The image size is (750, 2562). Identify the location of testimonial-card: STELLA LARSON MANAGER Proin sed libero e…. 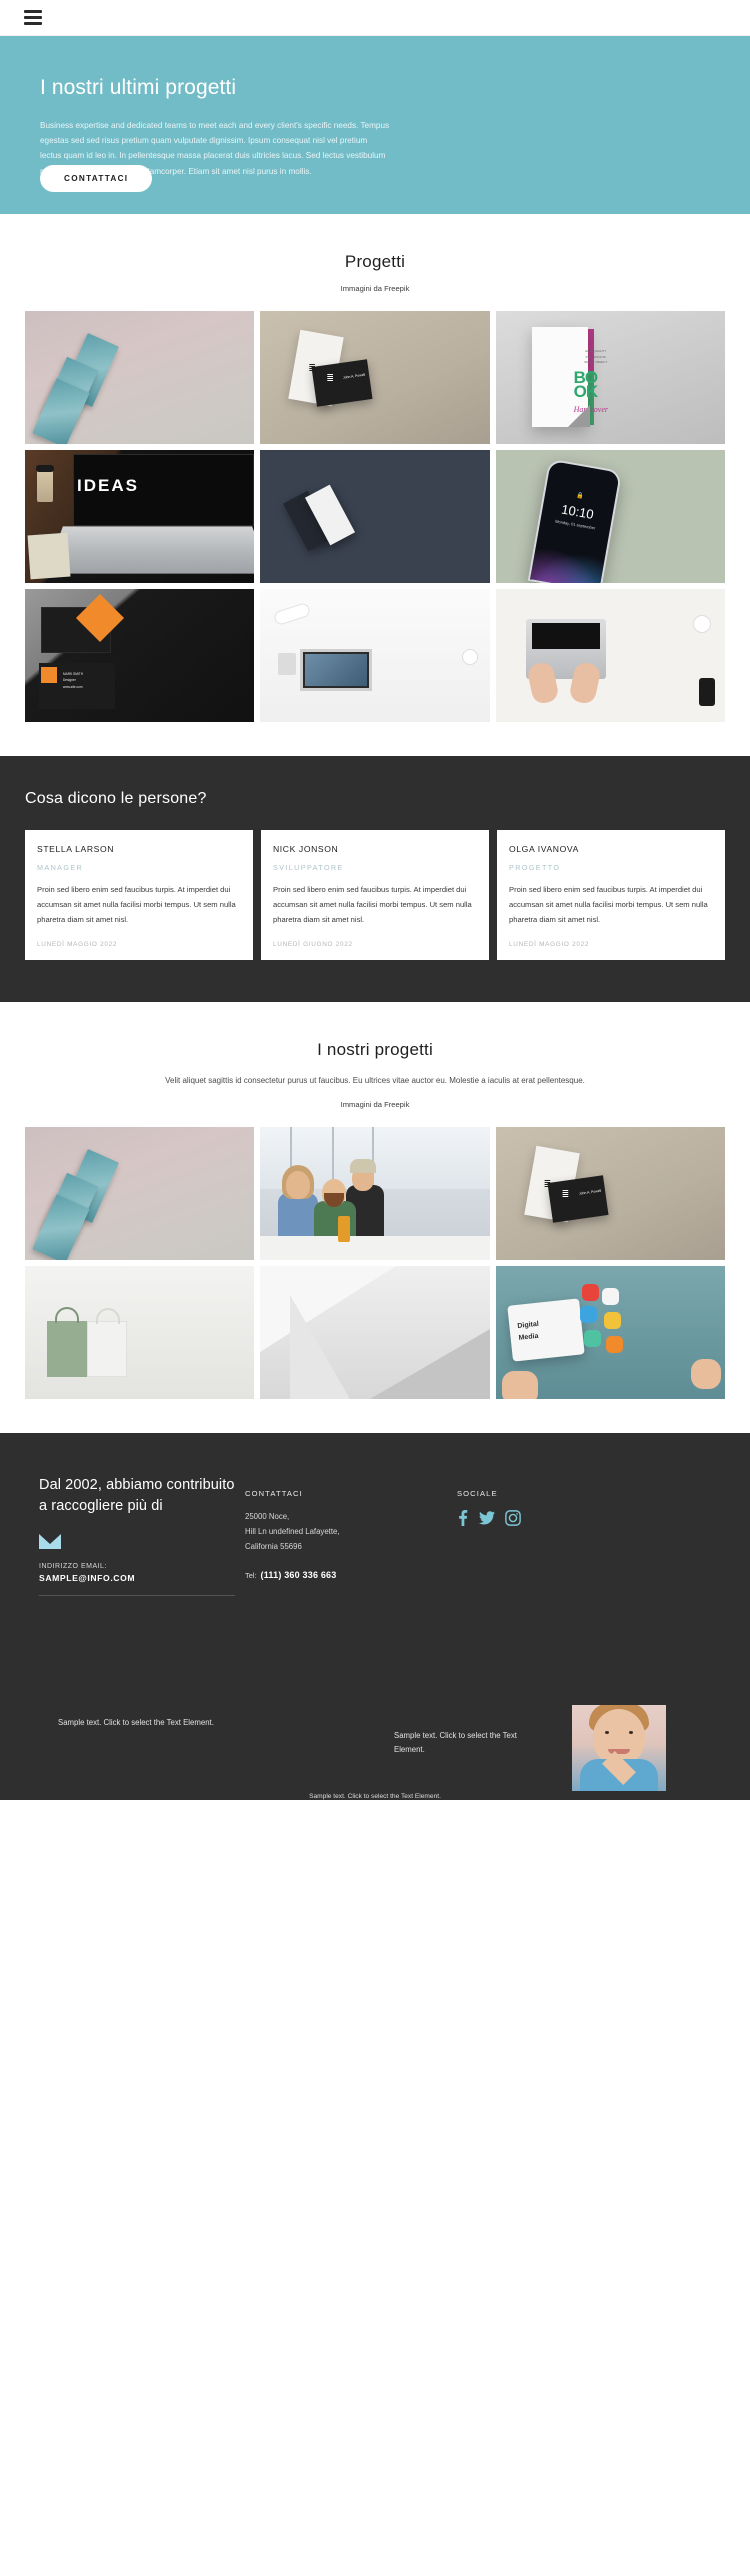
(139, 895).